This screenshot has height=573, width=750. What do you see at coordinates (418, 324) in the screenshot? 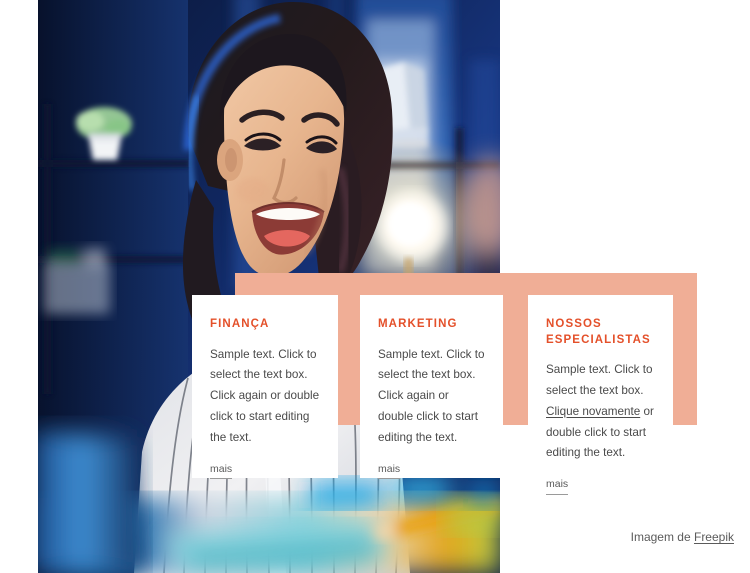
I see `card-title: MARKETING` at bounding box center [418, 324].